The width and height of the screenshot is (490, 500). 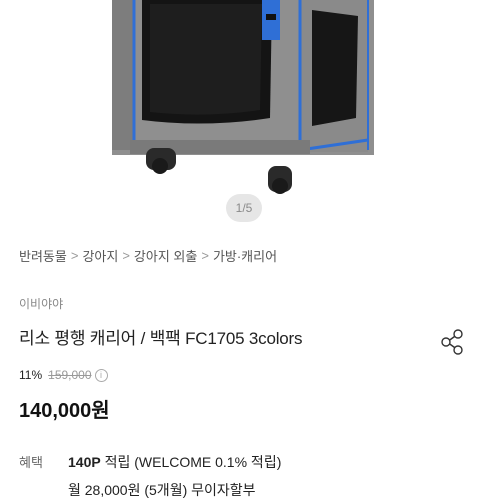 I want to click on benefit-label: 혜택, so click(x=31, y=462).